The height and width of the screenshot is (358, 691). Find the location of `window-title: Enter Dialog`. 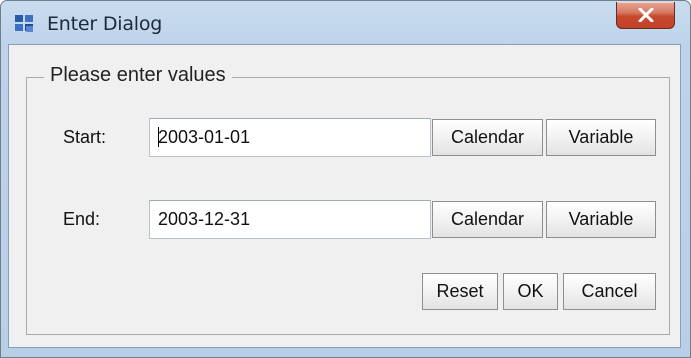

window-title: Enter Dialog is located at coordinates (105, 24).